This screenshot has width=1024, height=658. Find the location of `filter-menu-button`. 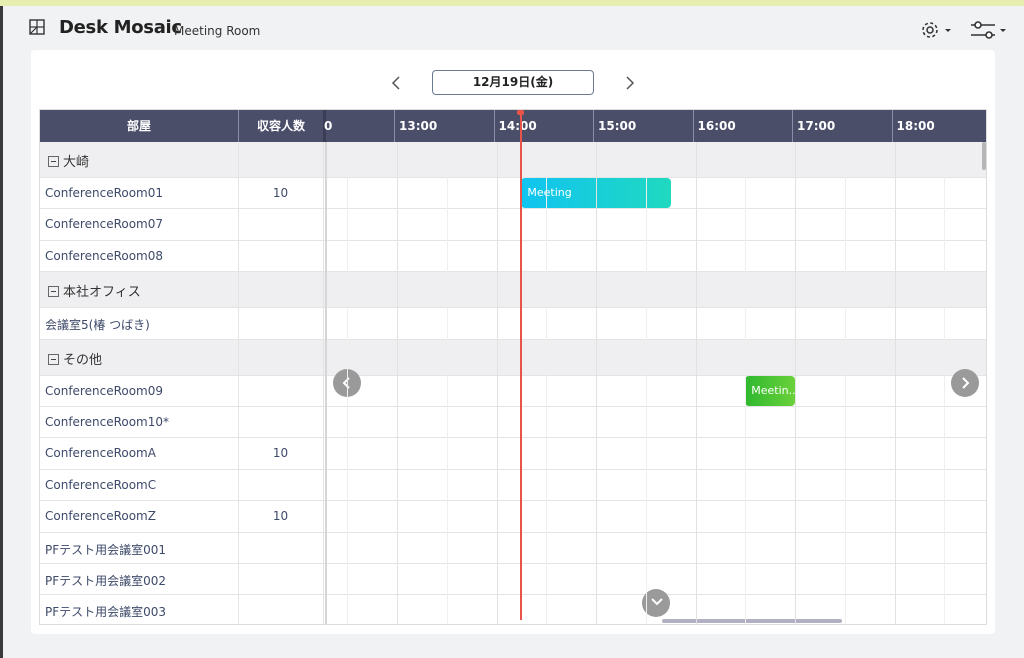

filter-menu-button is located at coordinates (989, 30).